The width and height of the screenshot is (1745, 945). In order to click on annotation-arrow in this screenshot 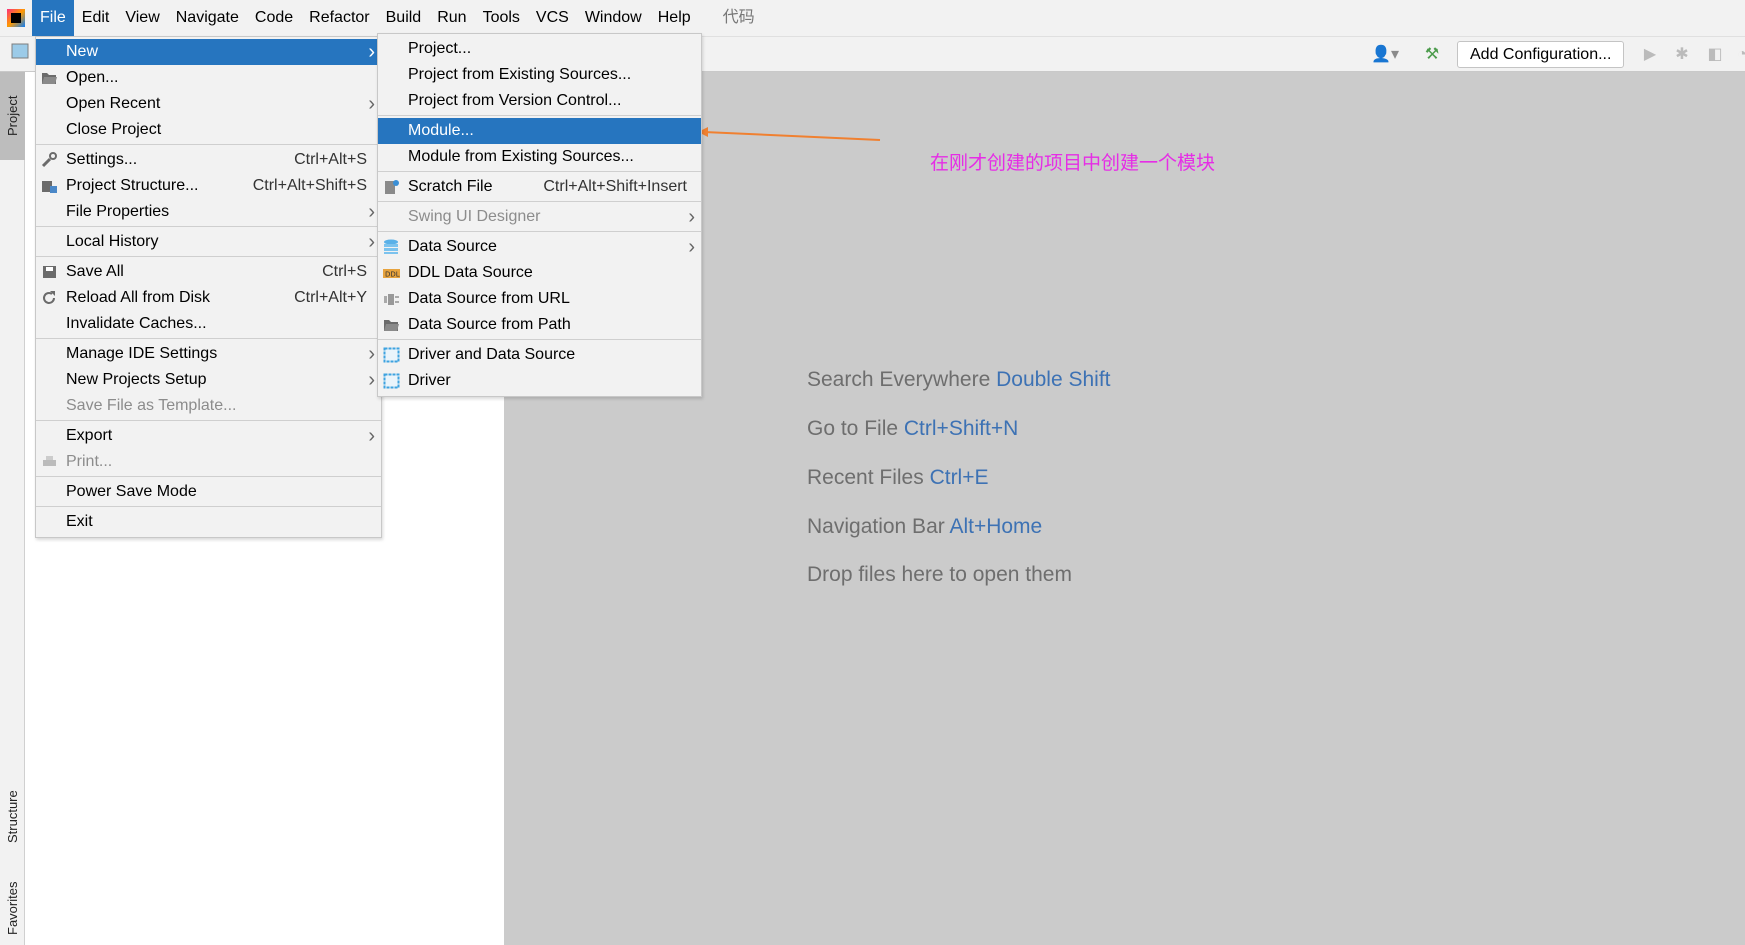, I will do `click(789, 134)`.